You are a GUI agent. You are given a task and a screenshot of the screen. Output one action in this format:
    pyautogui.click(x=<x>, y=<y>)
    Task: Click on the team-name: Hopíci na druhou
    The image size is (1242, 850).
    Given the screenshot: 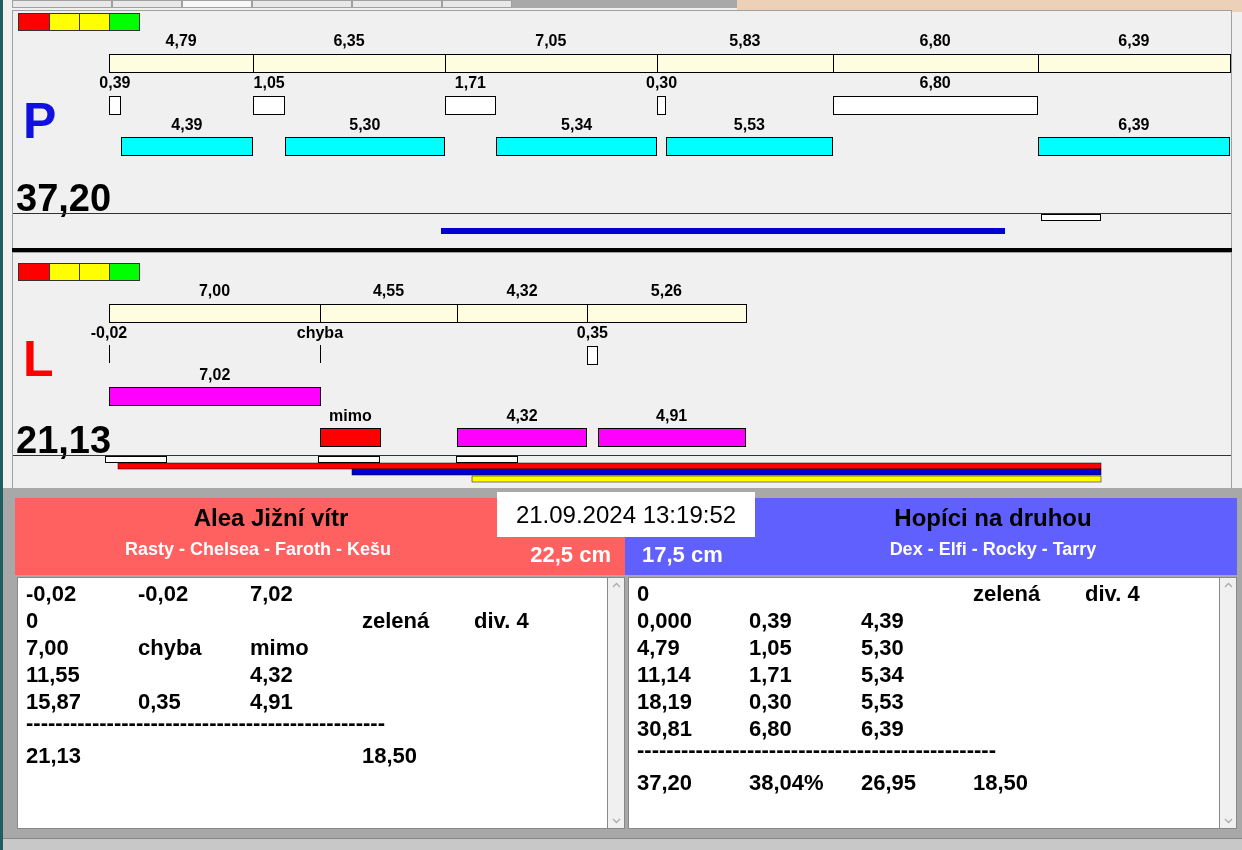 What is the action you would take?
    pyautogui.click(x=993, y=518)
    